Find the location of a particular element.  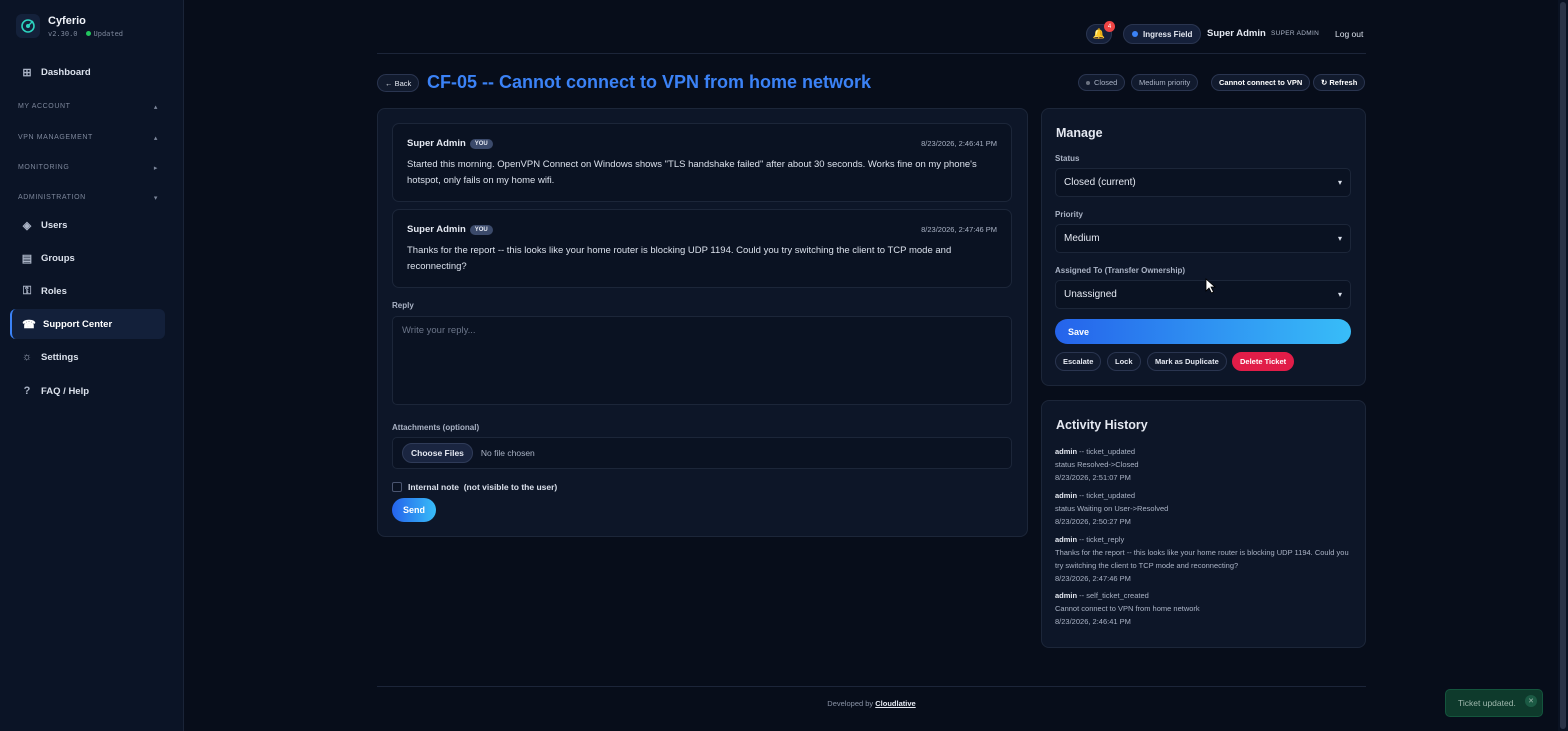

logout-button: Log out is located at coordinates (1349, 34).